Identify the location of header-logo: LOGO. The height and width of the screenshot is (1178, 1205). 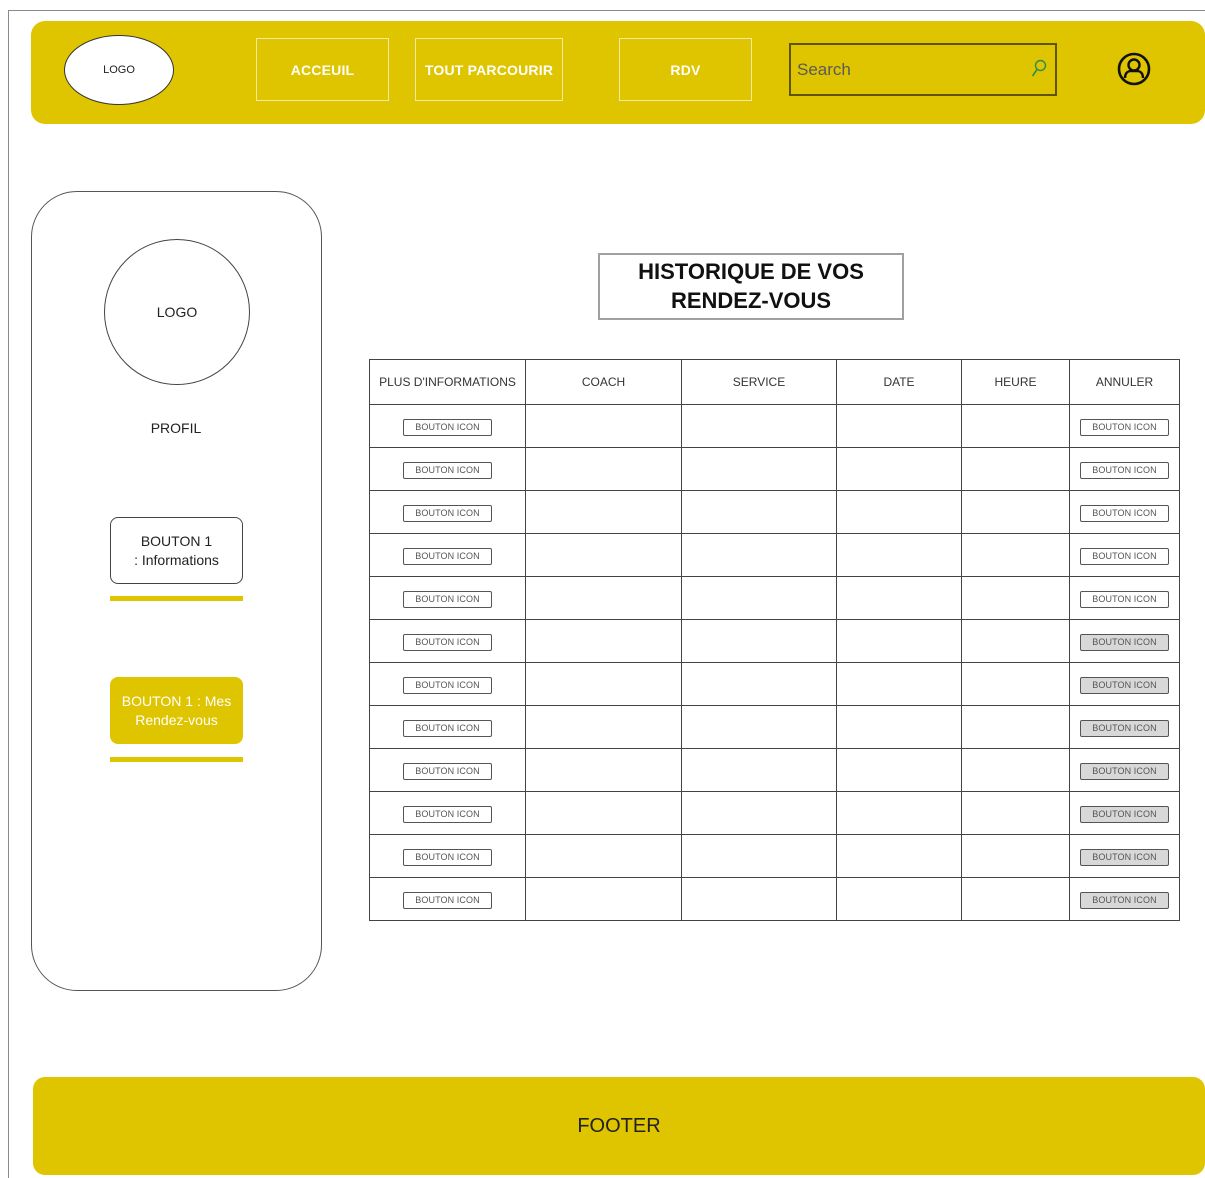
(119, 70).